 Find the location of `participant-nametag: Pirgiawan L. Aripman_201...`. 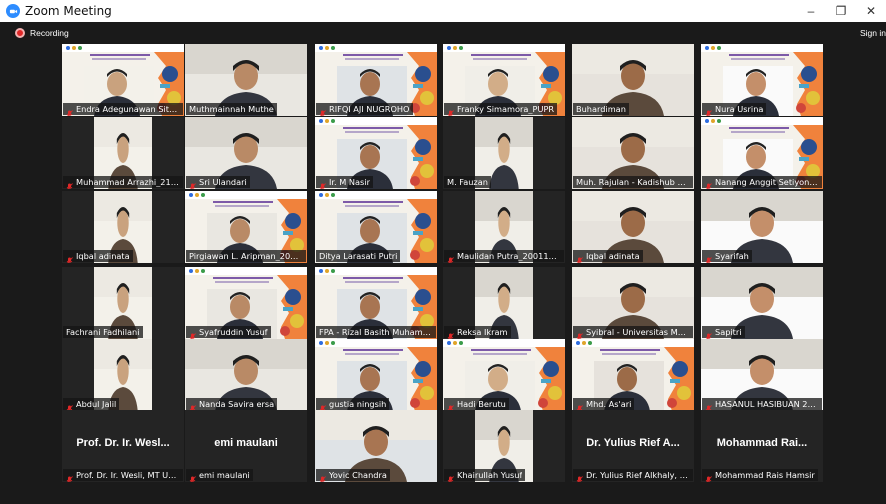

participant-nametag: Pirgiawan L. Aripman_201... is located at coordinates (246, 256).